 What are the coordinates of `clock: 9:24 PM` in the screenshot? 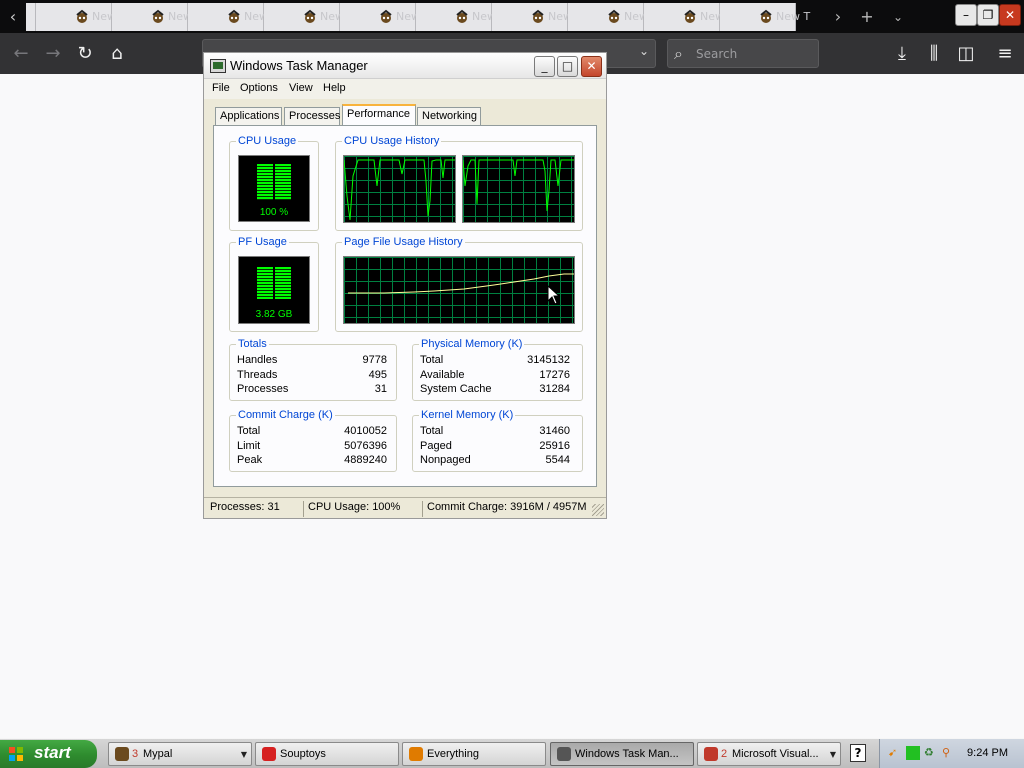 It's located at (987, 753).